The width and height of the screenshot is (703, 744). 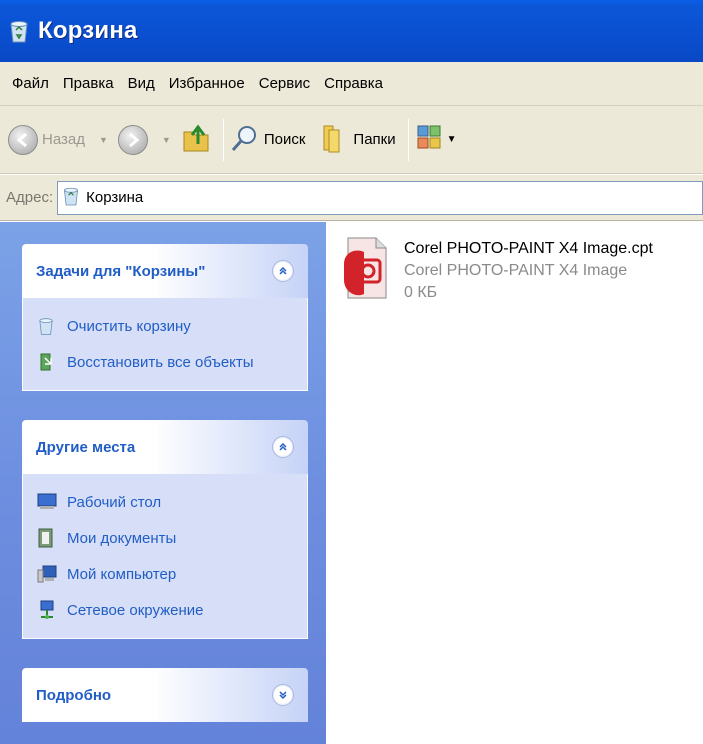 I want to click on search-icon, so click(x=245, y=140).